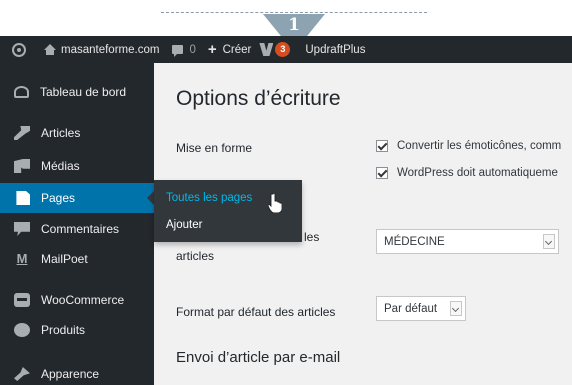  I want to click on sidebar-item-dashboard: Tableau de bord, so click(77, 92).